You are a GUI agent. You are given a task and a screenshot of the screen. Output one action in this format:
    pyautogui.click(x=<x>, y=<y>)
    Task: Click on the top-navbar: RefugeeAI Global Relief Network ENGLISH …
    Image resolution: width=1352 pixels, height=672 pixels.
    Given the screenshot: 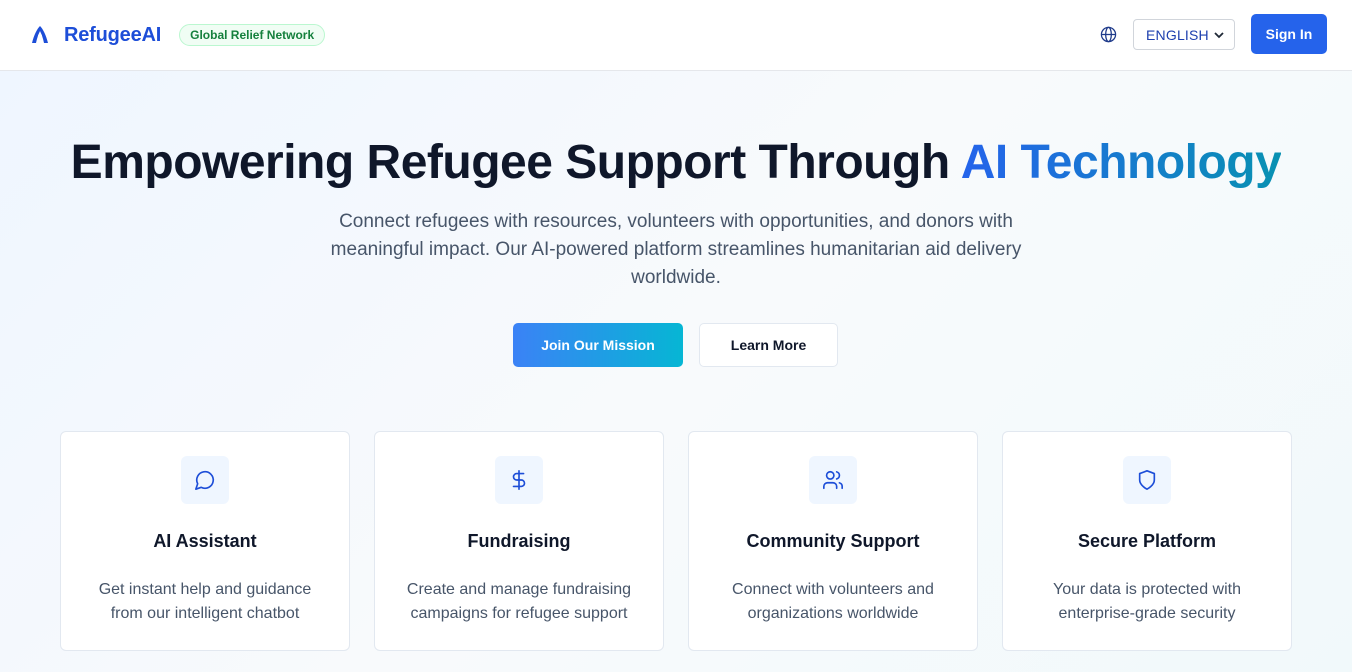 What is the action you would take?
    pyautogui.click(x=676, y=35)
    